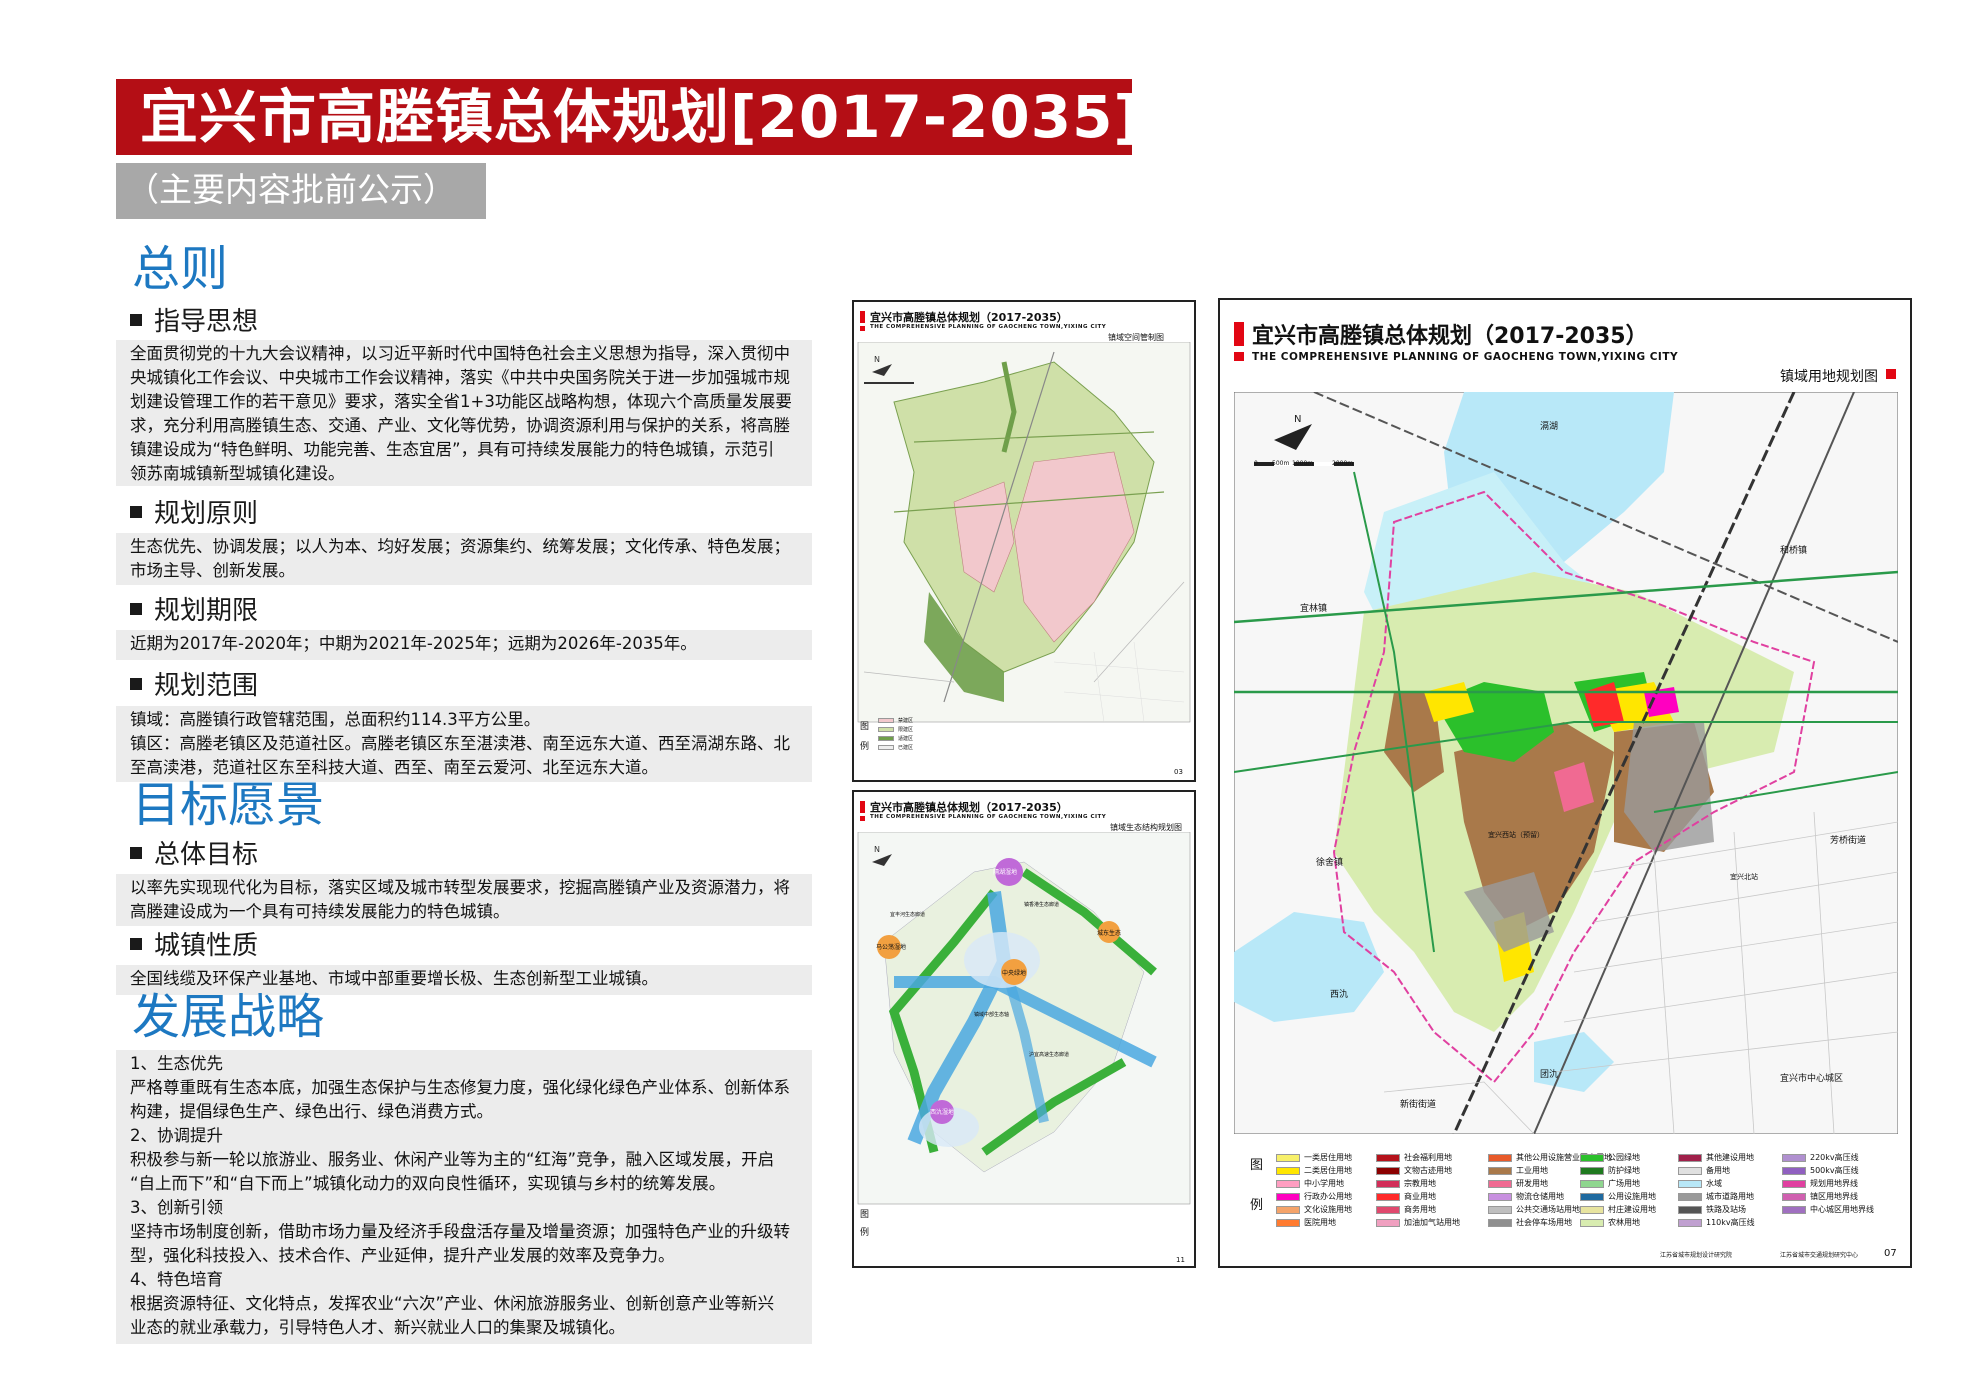 This screenshot has width=1980, height=1400. What do you see at coordinates (194, 611) in the screenshot?
I see `subheading-period: 规划期限` at bounding box center [194, 611].